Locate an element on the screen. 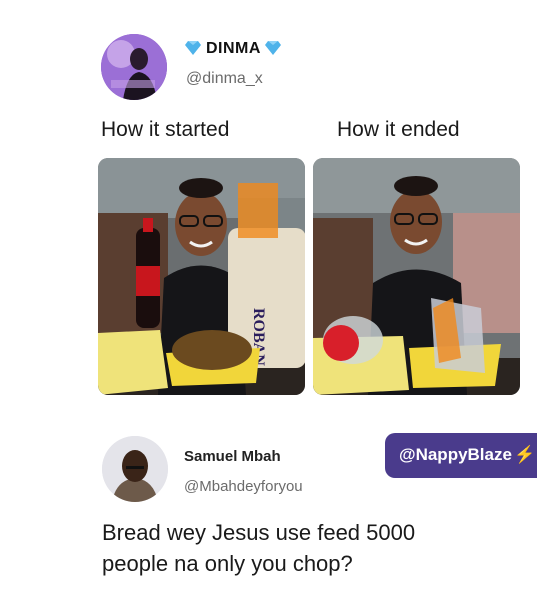 This screenshot has height=595, width=537. watermark-badge: @NappyBlaze ⚡ is located at coordinates (461, 455).